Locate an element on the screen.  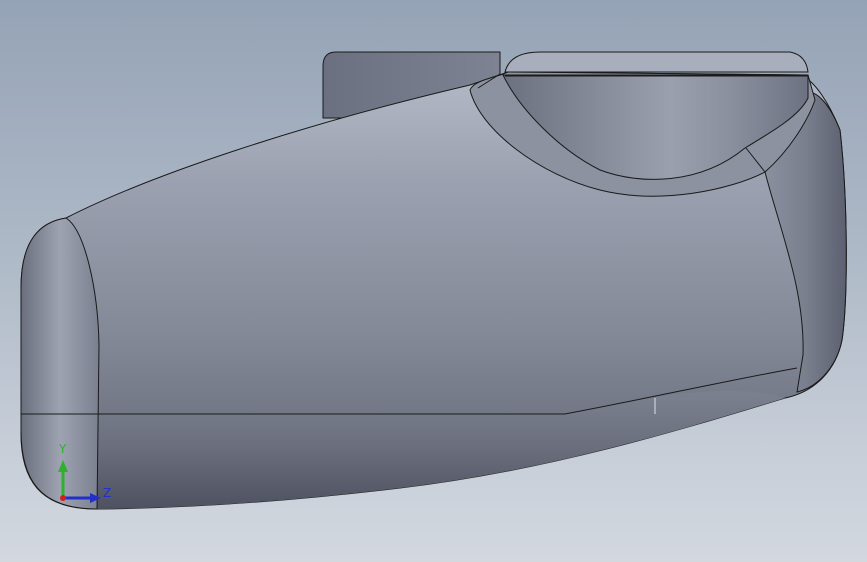
triad-arrows is located at coordinates (79, 481).